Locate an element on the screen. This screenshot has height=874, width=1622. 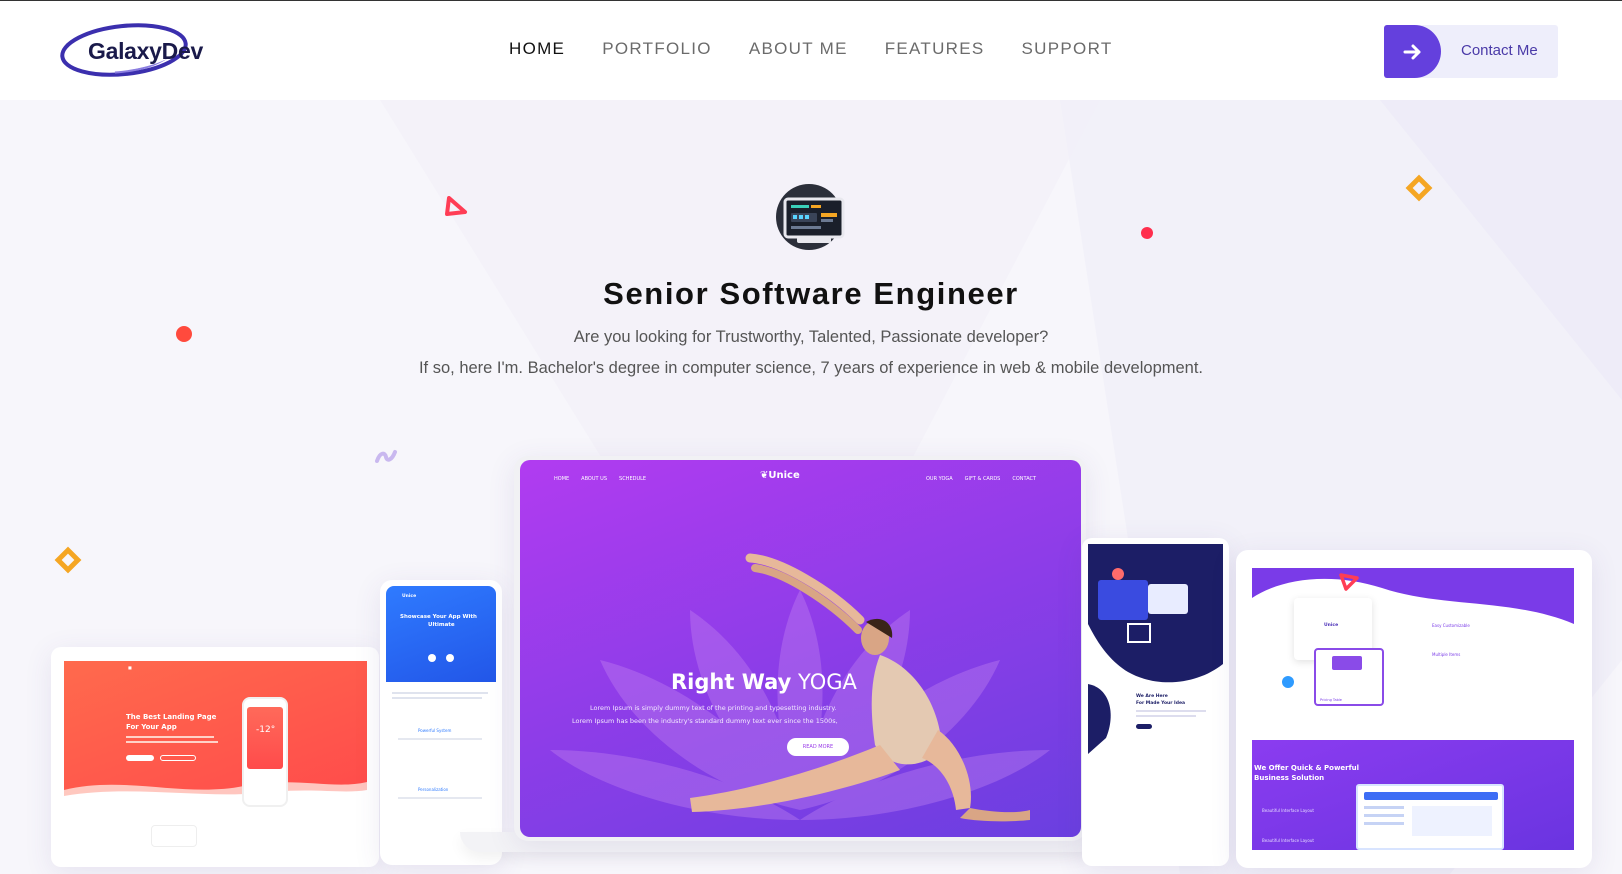
yoga-nav-left: HOME ABOUT US SCHEDULE is located at coordinates (600, 479).